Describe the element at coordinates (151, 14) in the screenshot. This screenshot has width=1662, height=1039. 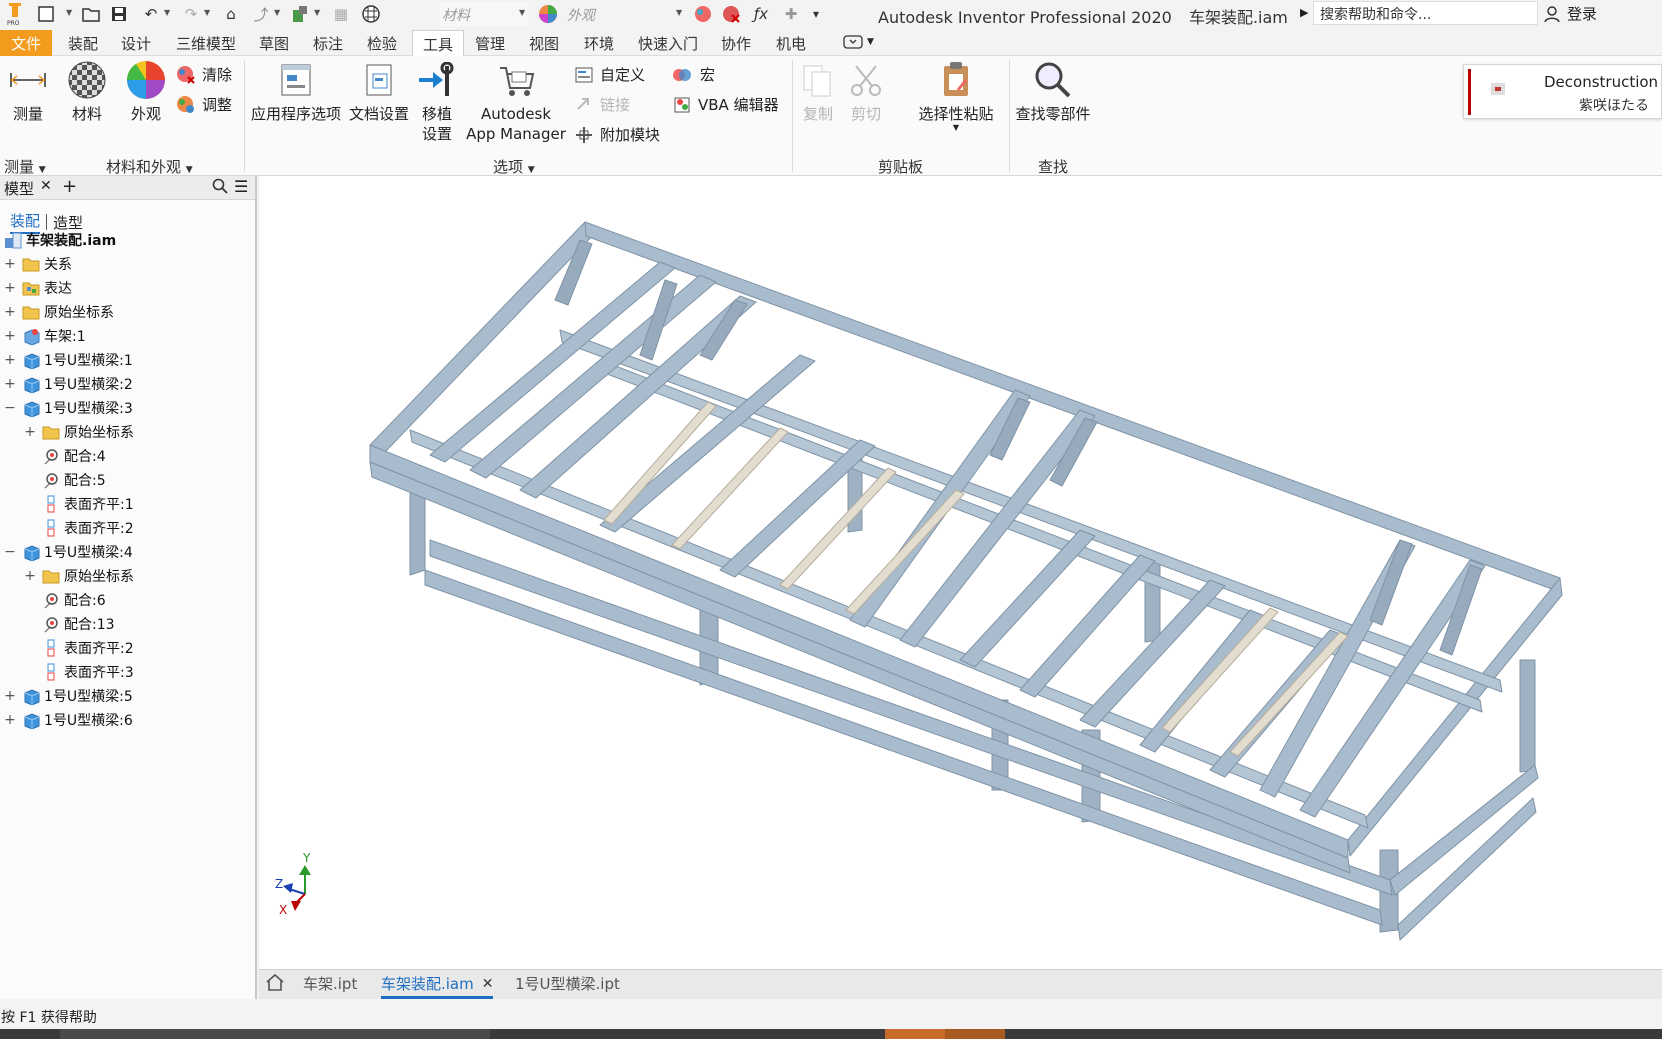
I see `undo-icon: ↶` at that location.